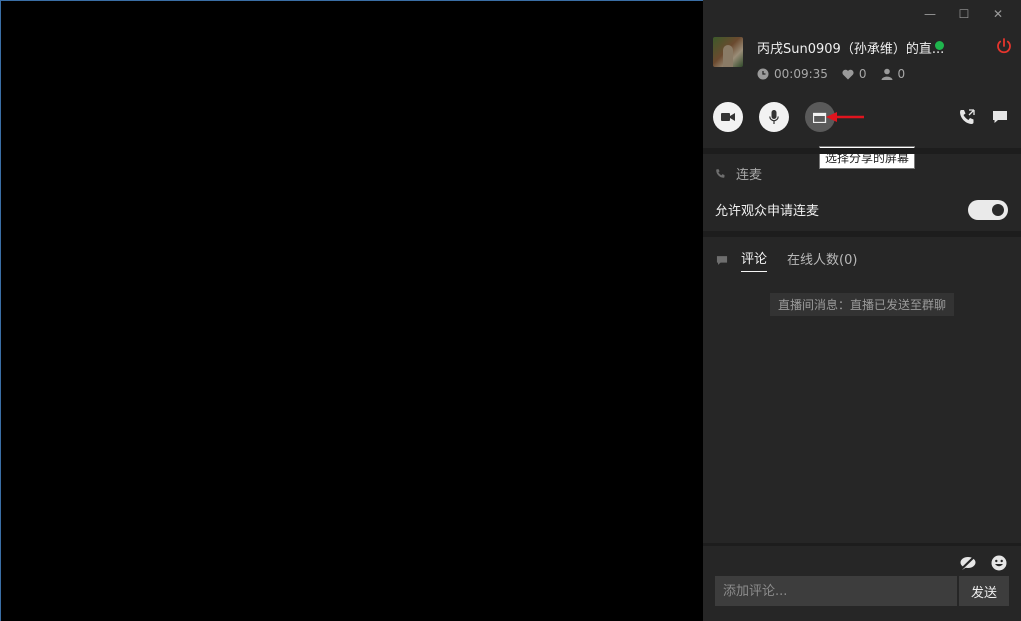 This screenshot has height=621, width=1021. Describe the element at coordinates (722, 260) in the screenshot. I see `comment-icon` at that location.